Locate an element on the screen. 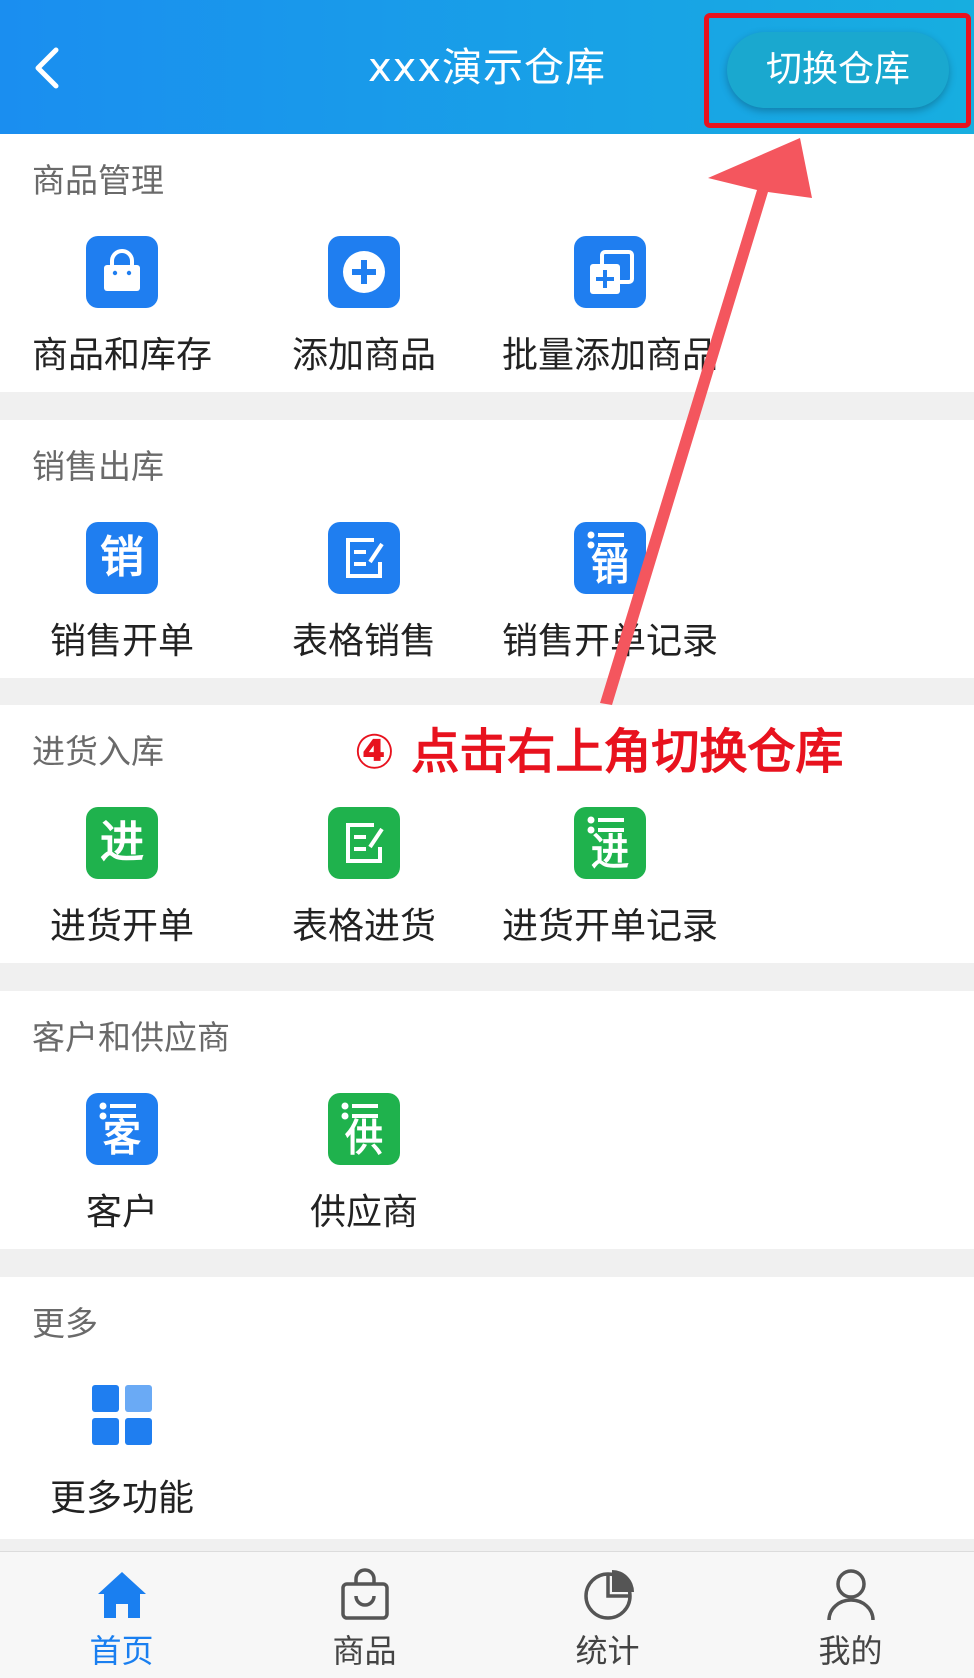 Image resolution: width=974 pixels, height=1678 pixels. home-icon is located at coordinates (122, 1595).